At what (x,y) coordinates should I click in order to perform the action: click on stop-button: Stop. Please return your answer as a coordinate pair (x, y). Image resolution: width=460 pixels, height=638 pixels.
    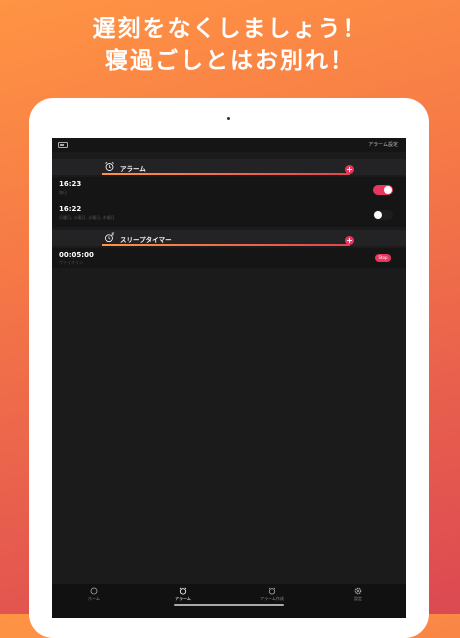
    Looking at the image, I should click on (383, 258).